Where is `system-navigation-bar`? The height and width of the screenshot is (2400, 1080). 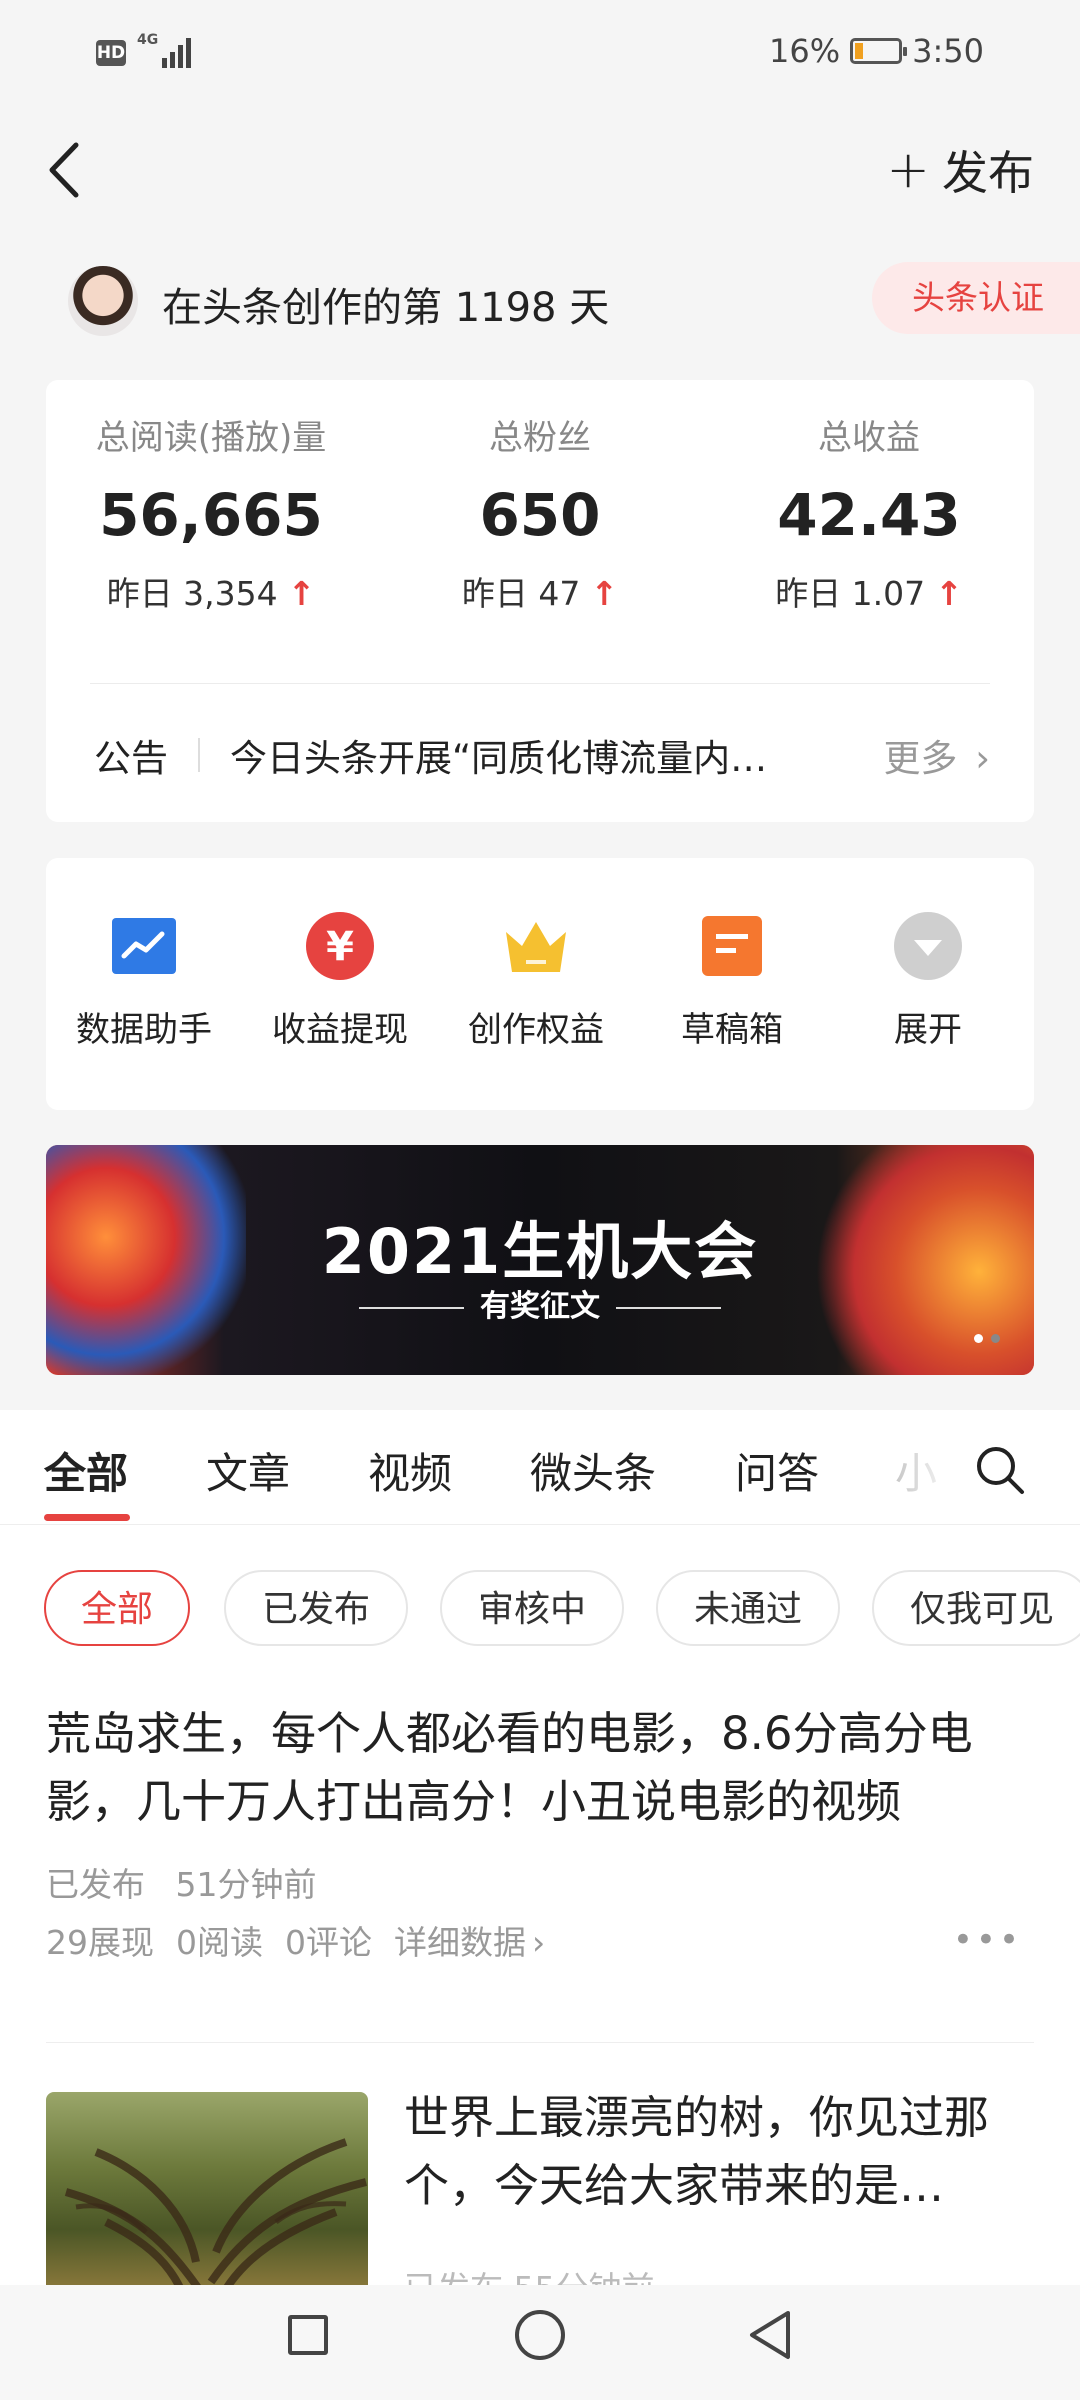
system-navigation-bar is located at coordinates (540, 2342).